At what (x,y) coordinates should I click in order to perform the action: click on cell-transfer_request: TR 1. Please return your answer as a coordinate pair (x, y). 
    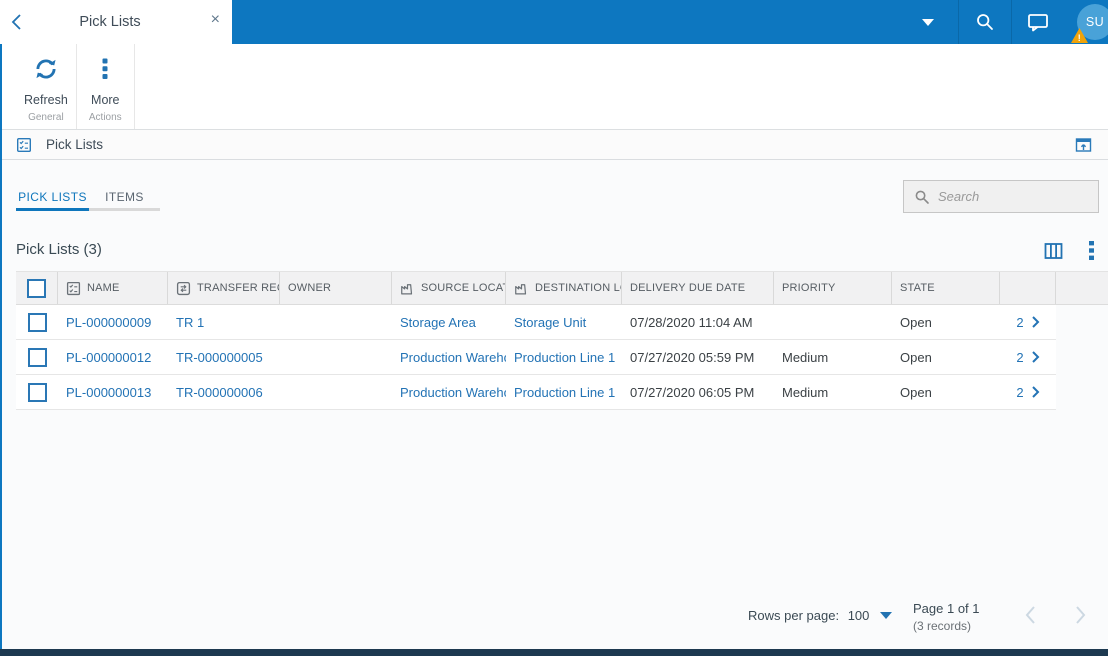
    Looking at the image, I should click on (224, 322).